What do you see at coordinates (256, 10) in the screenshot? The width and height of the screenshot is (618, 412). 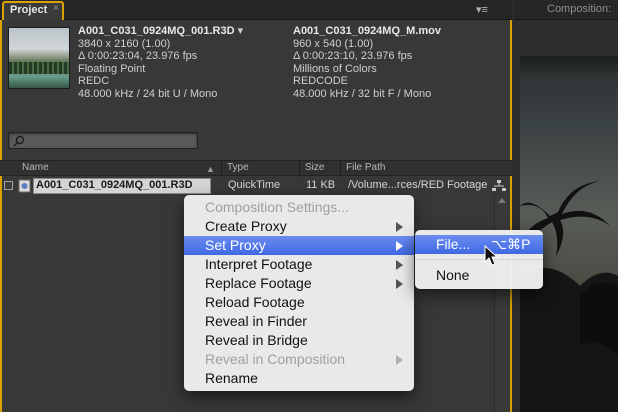 I see `project-tab-bar: Project × ▾≡` at bounding box center [256, 10].